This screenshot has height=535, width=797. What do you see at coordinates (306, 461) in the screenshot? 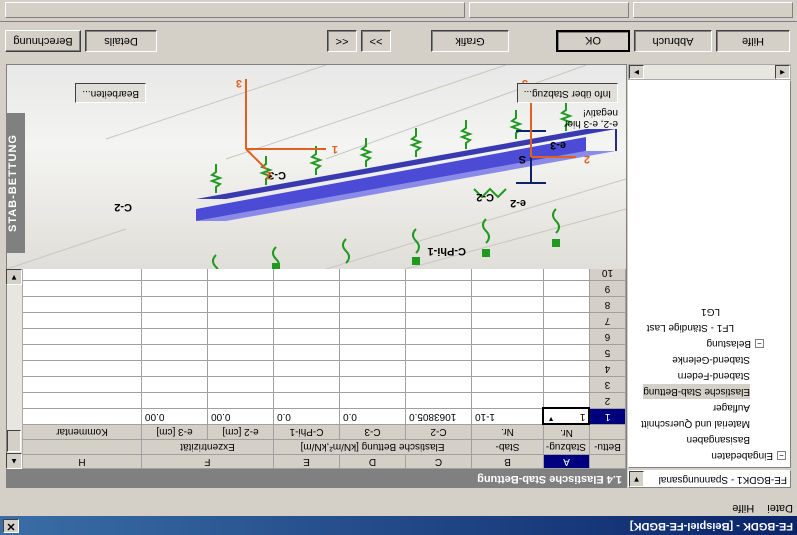
I see `column-letter: E` at bounding box center [306, 461].